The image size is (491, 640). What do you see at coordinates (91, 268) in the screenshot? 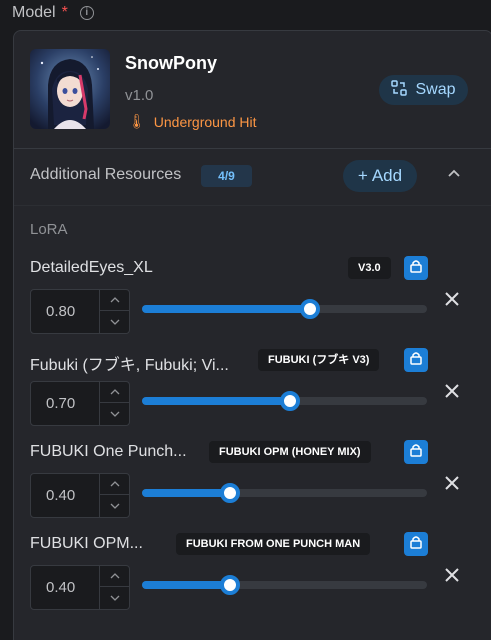
I see `lora-name: DetailedEyes_XL` at bounding box center [91, 268].